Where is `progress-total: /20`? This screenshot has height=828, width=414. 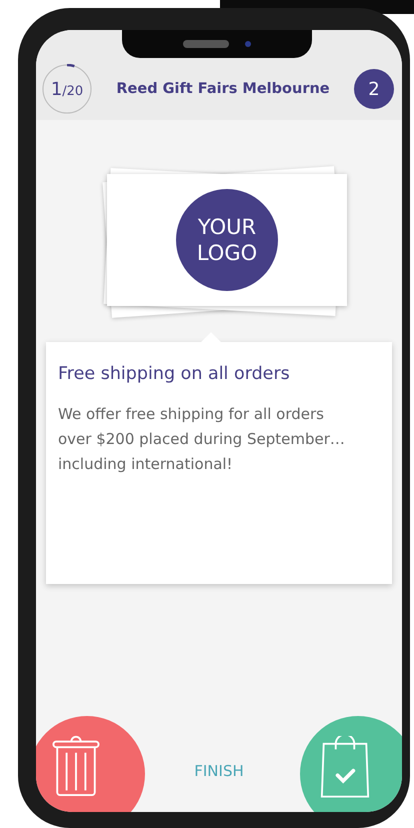
progress-total: /20 is located at coordinates (73, 91).